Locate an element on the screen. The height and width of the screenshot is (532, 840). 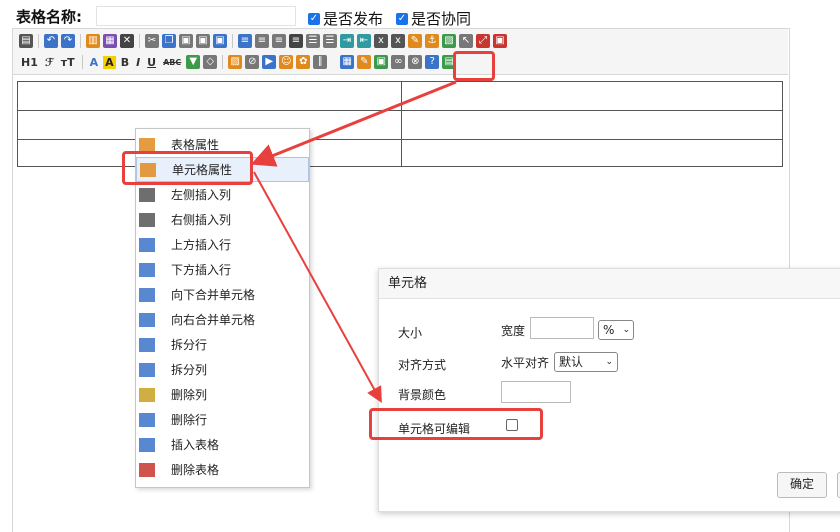
arrow-to-dialog is located at coordinates (317, 287).